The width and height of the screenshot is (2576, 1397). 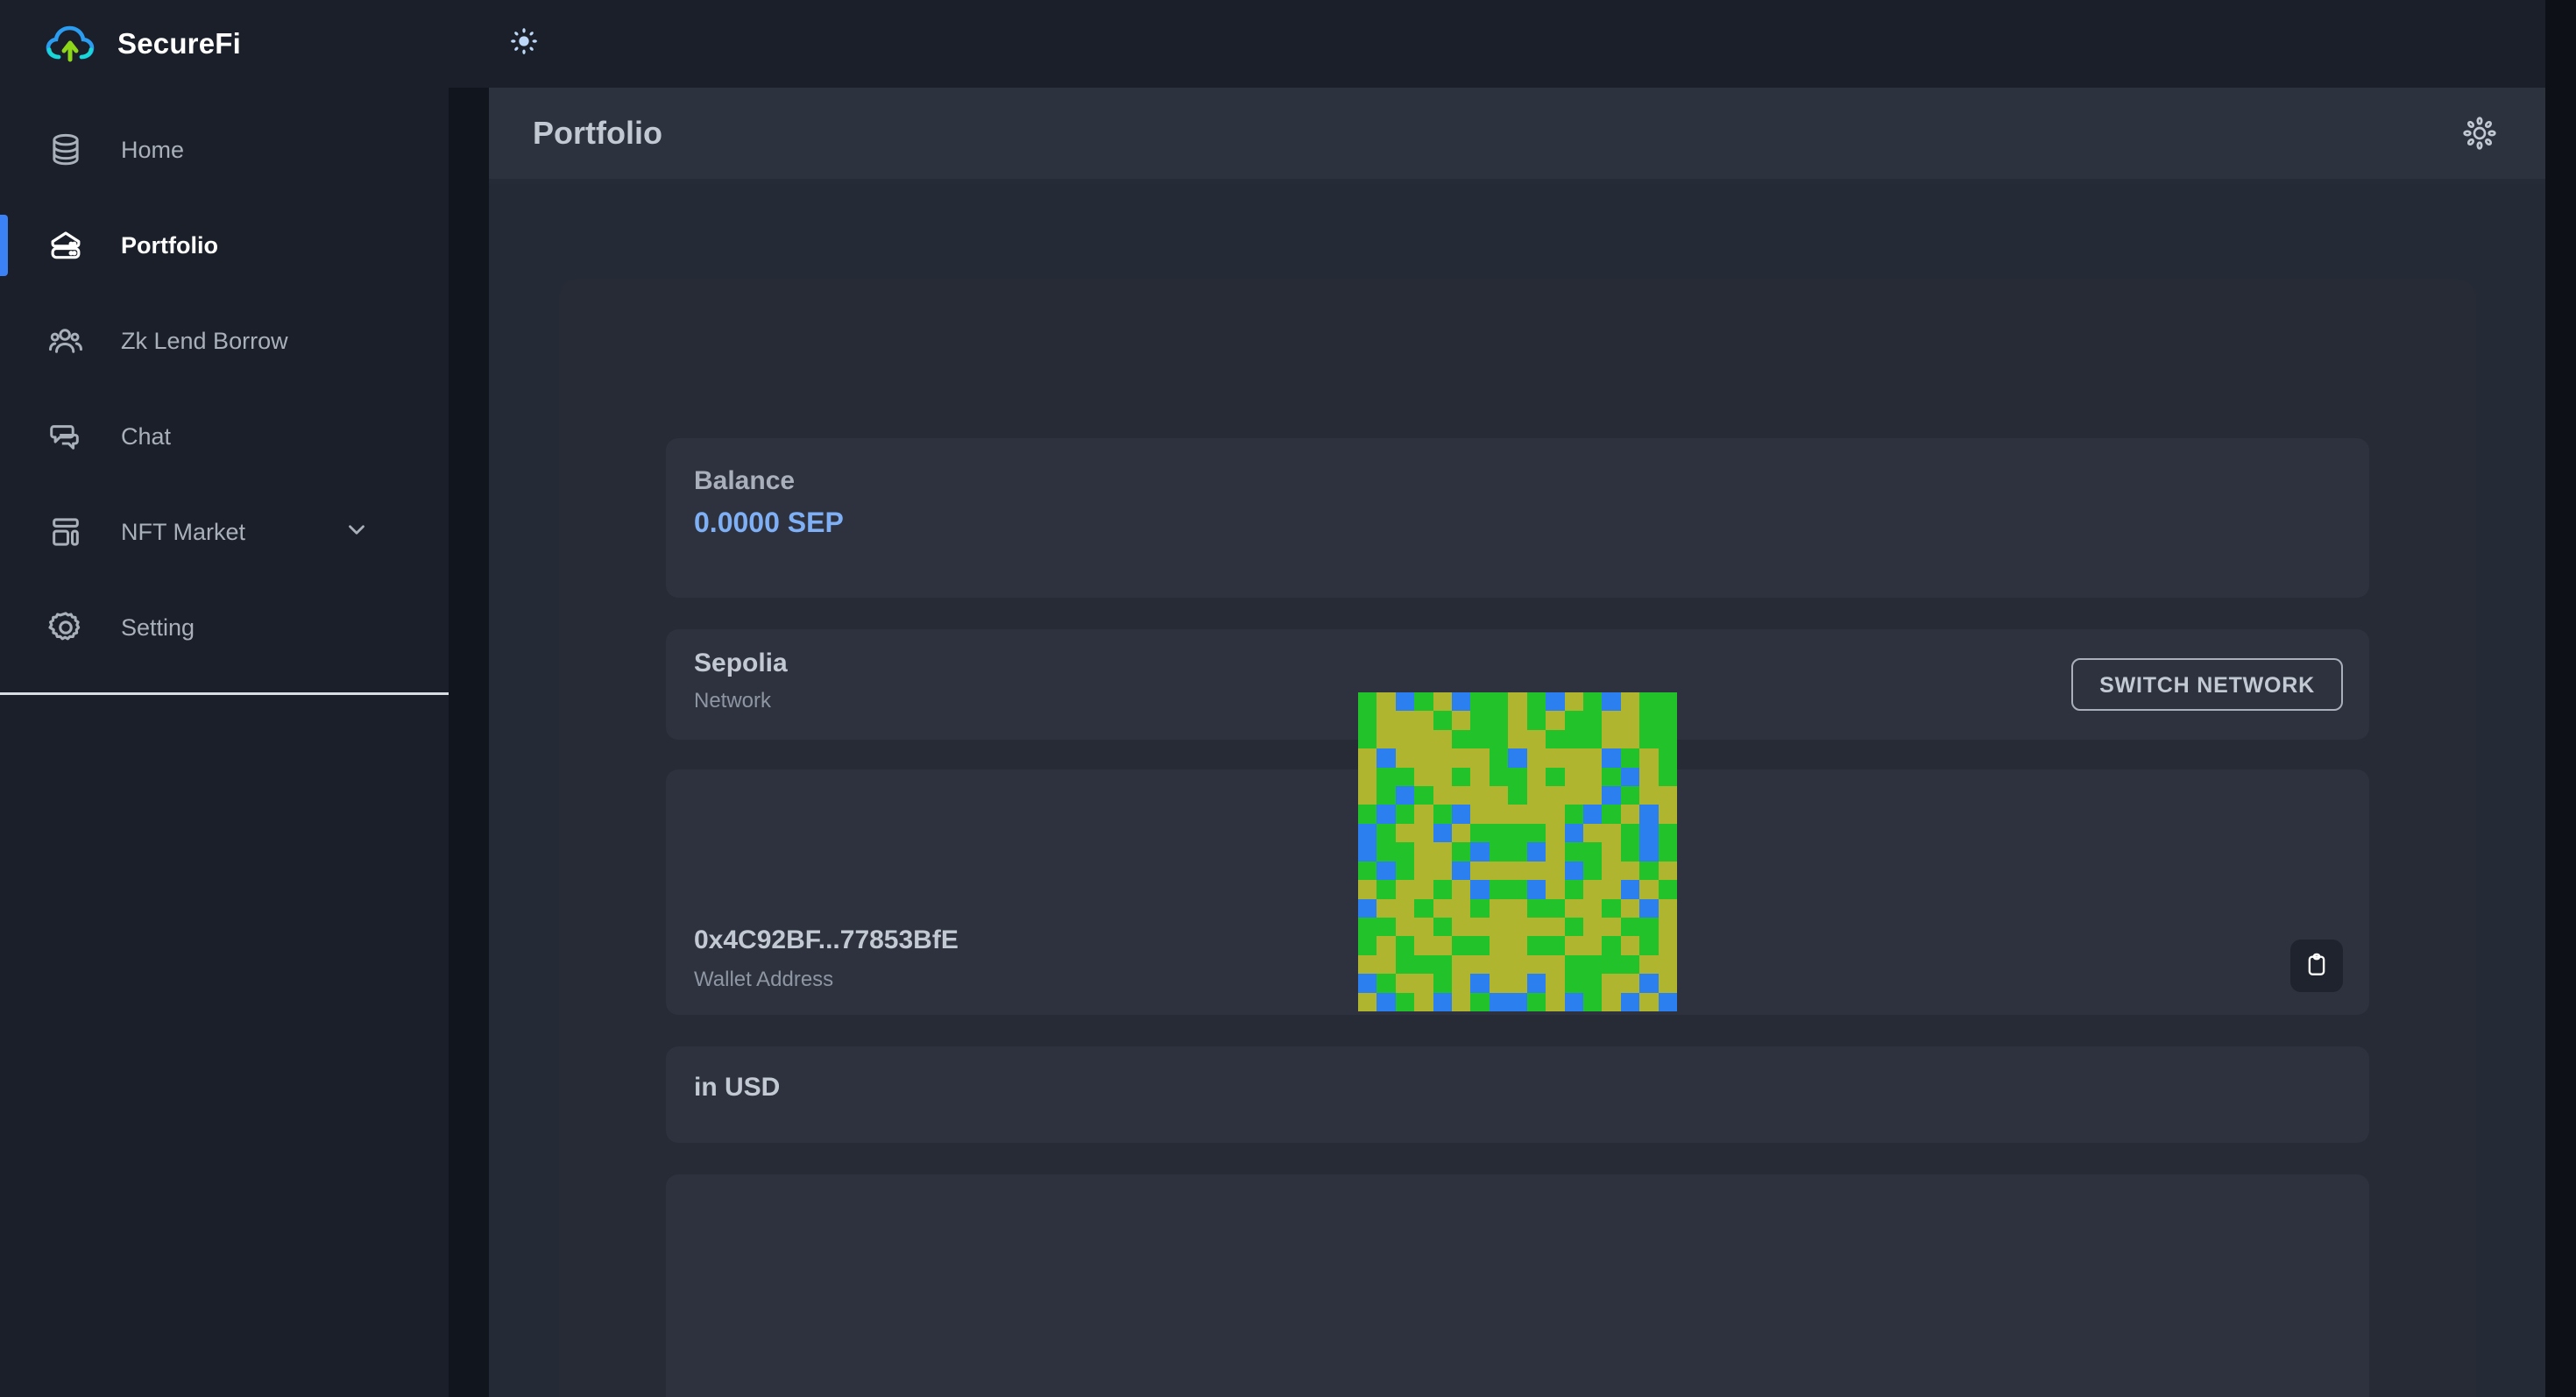 What do you see at coordinates (66, 246) in the screenshot?
I see `server-stack-icon` at bounding box center [66, 246].